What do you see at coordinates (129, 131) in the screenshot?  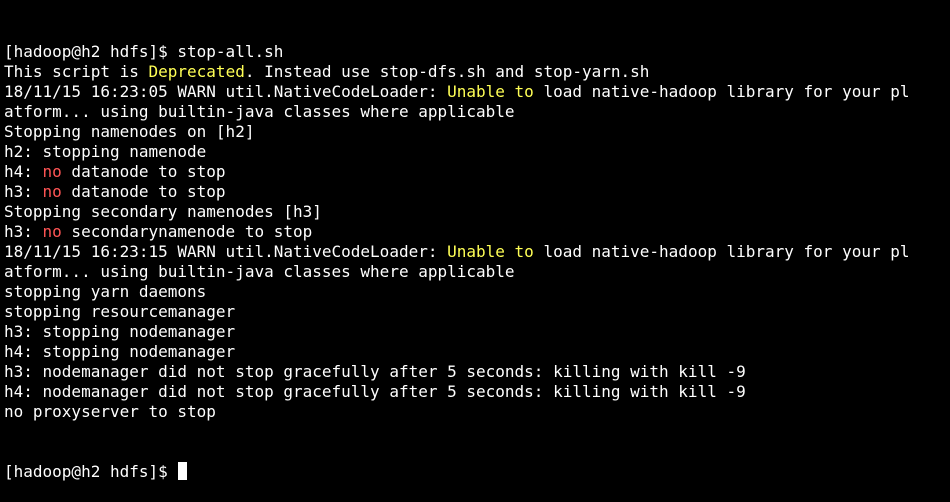 I see `output-segment: Stopping namenodes on [h2]` at bounding box center [129, 131].